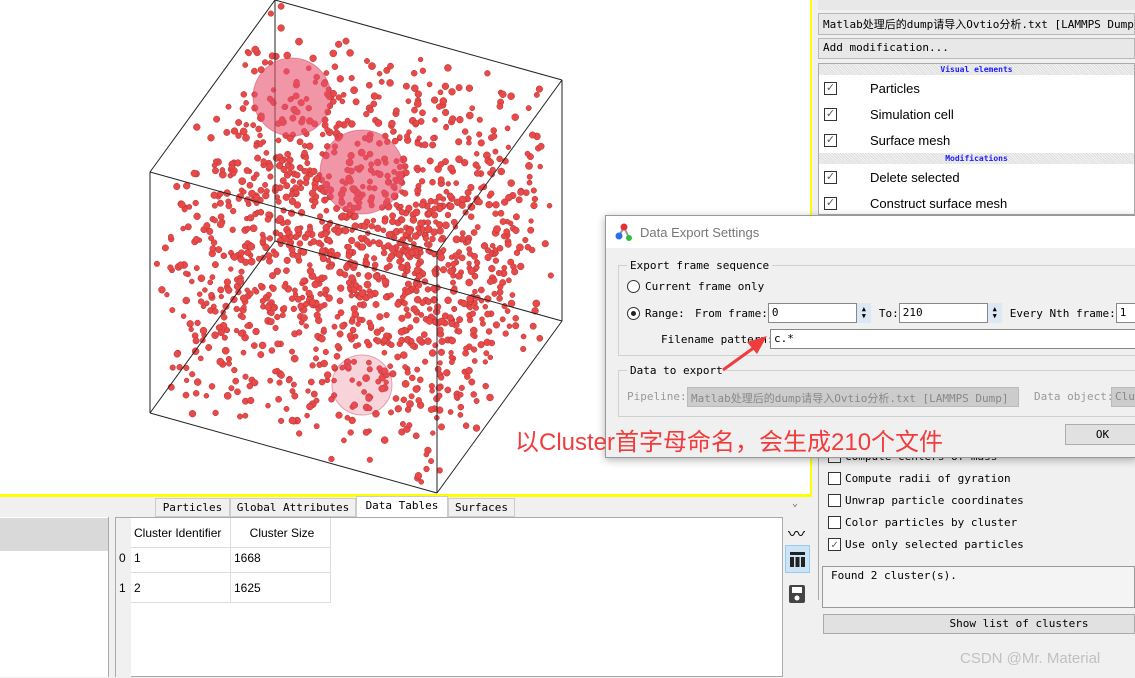 This screenshot has height=678, width=1135. What do you see at coordinates (976, 88) in the screenshot?
I see `pipeline-item-particles: ✓ Particles` at bounding box center [976, 88].